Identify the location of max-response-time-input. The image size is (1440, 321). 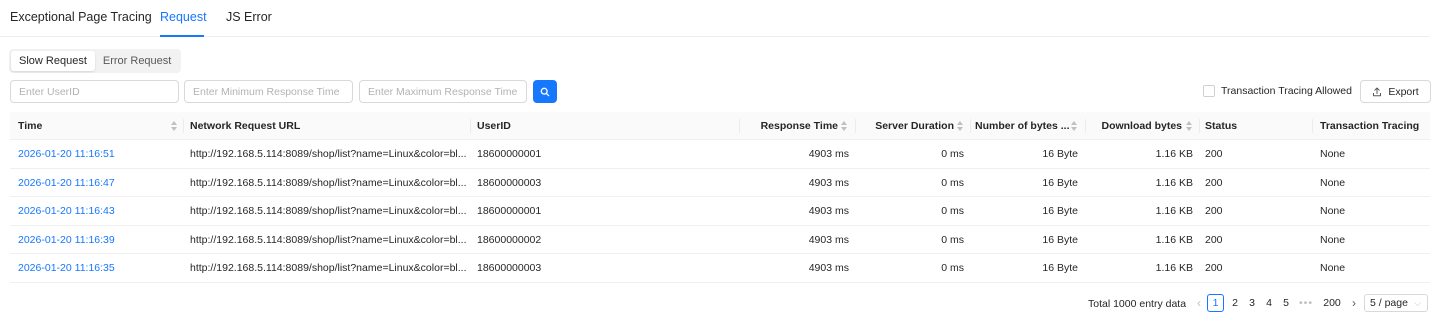
(443, 91).